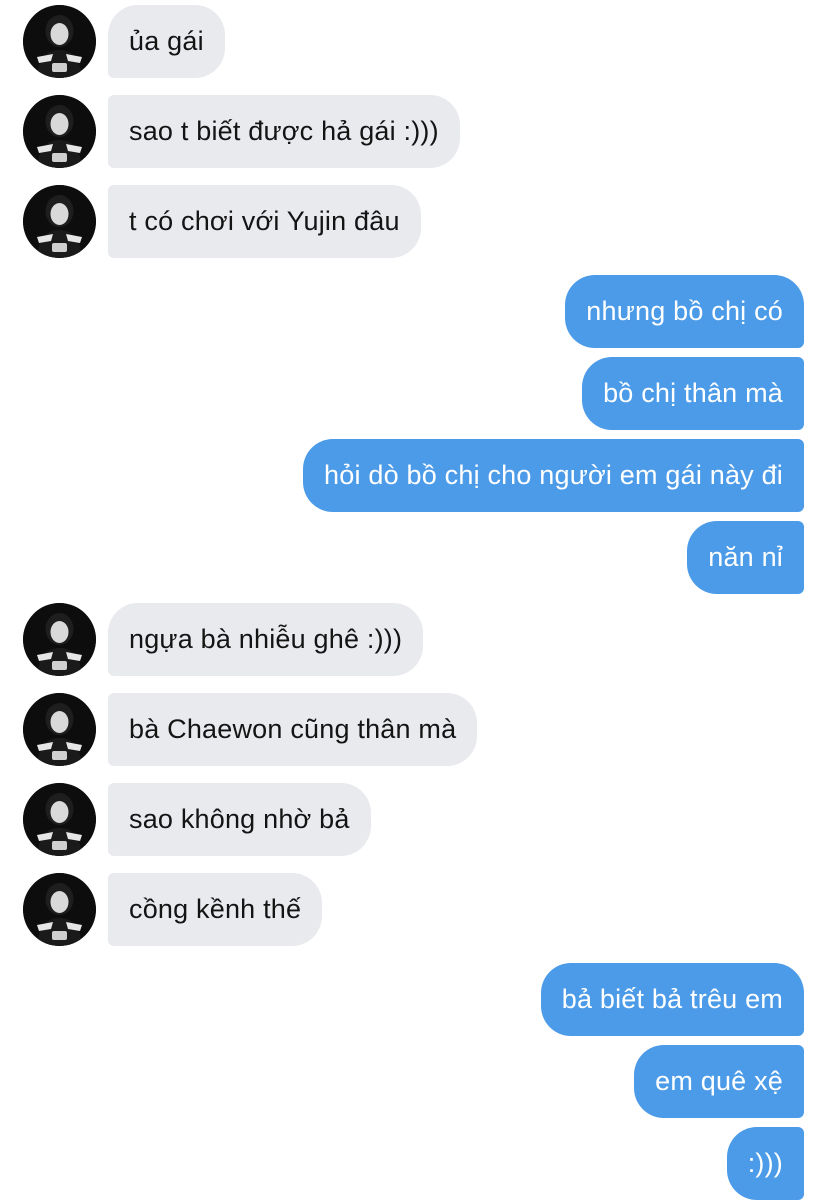 This screenshot has height=1203, width=828. What do you see at coordinates (166, 41) in the screenshot?
I see `message-bubble-incoming: ủa gái` at bounding box center [166, 41].